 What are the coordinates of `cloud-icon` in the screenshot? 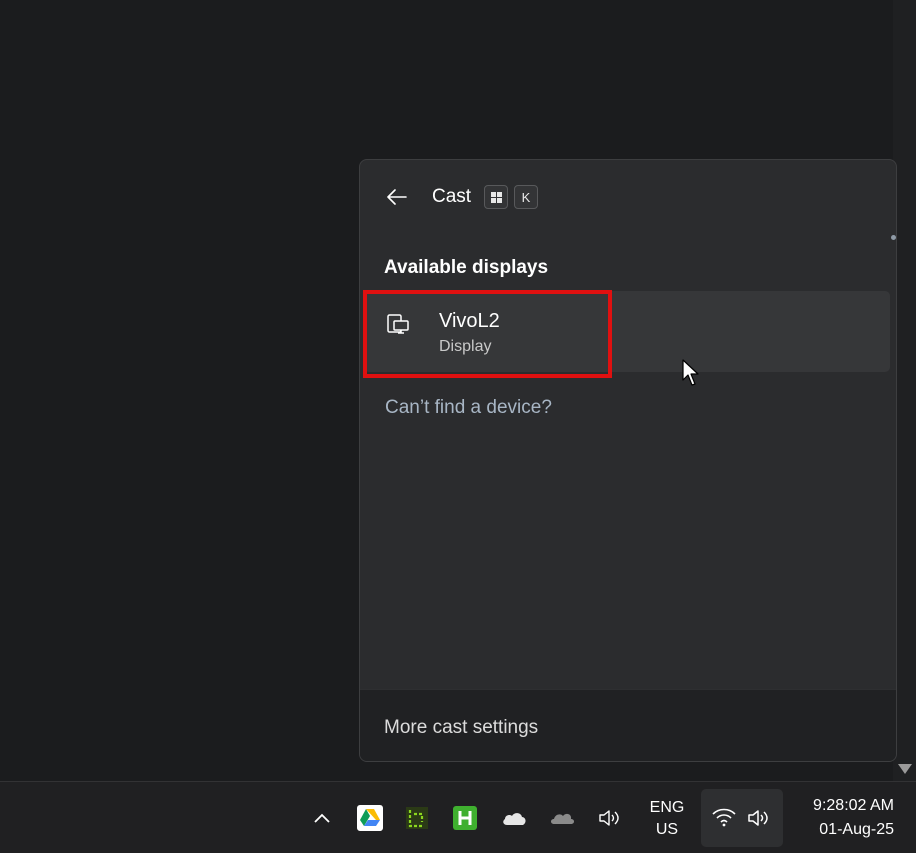 It's located at (562, 818).